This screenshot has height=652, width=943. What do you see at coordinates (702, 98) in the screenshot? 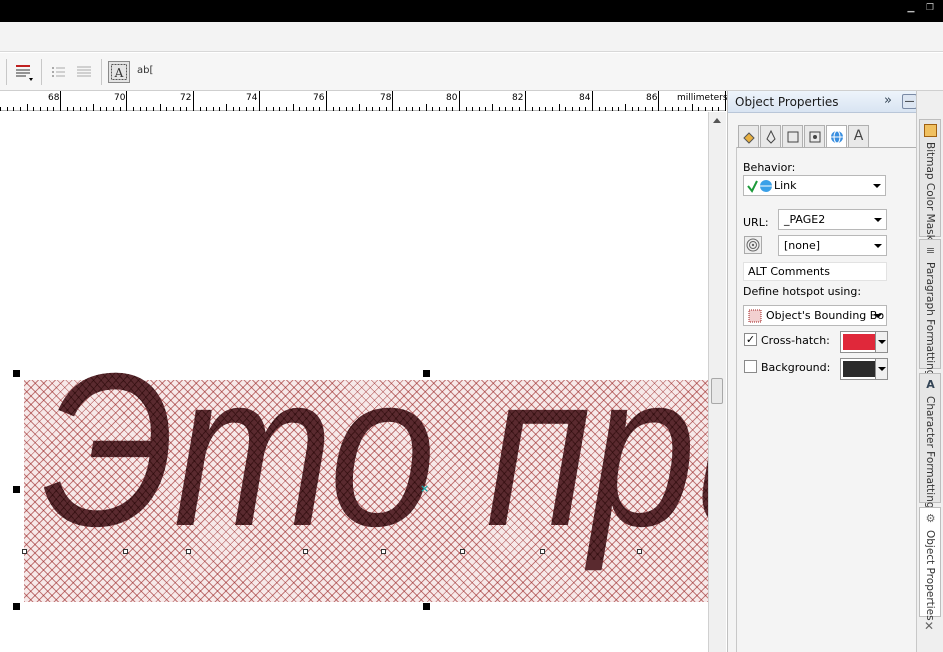
I see `ruler-unit: millimeters` at bounding box center [702, 98].